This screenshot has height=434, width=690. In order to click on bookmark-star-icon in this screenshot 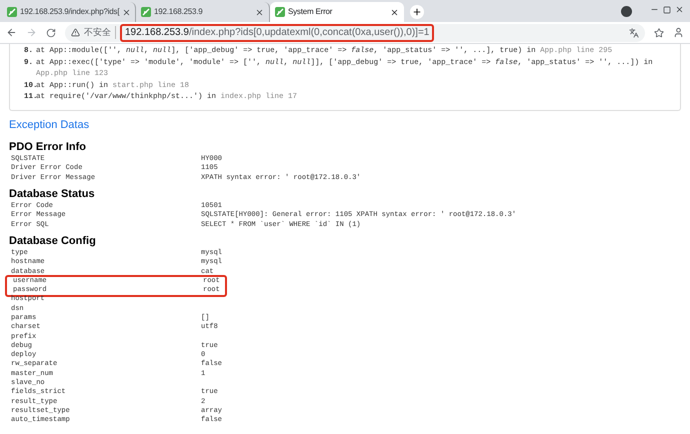, I will do `click(659, 33)`.